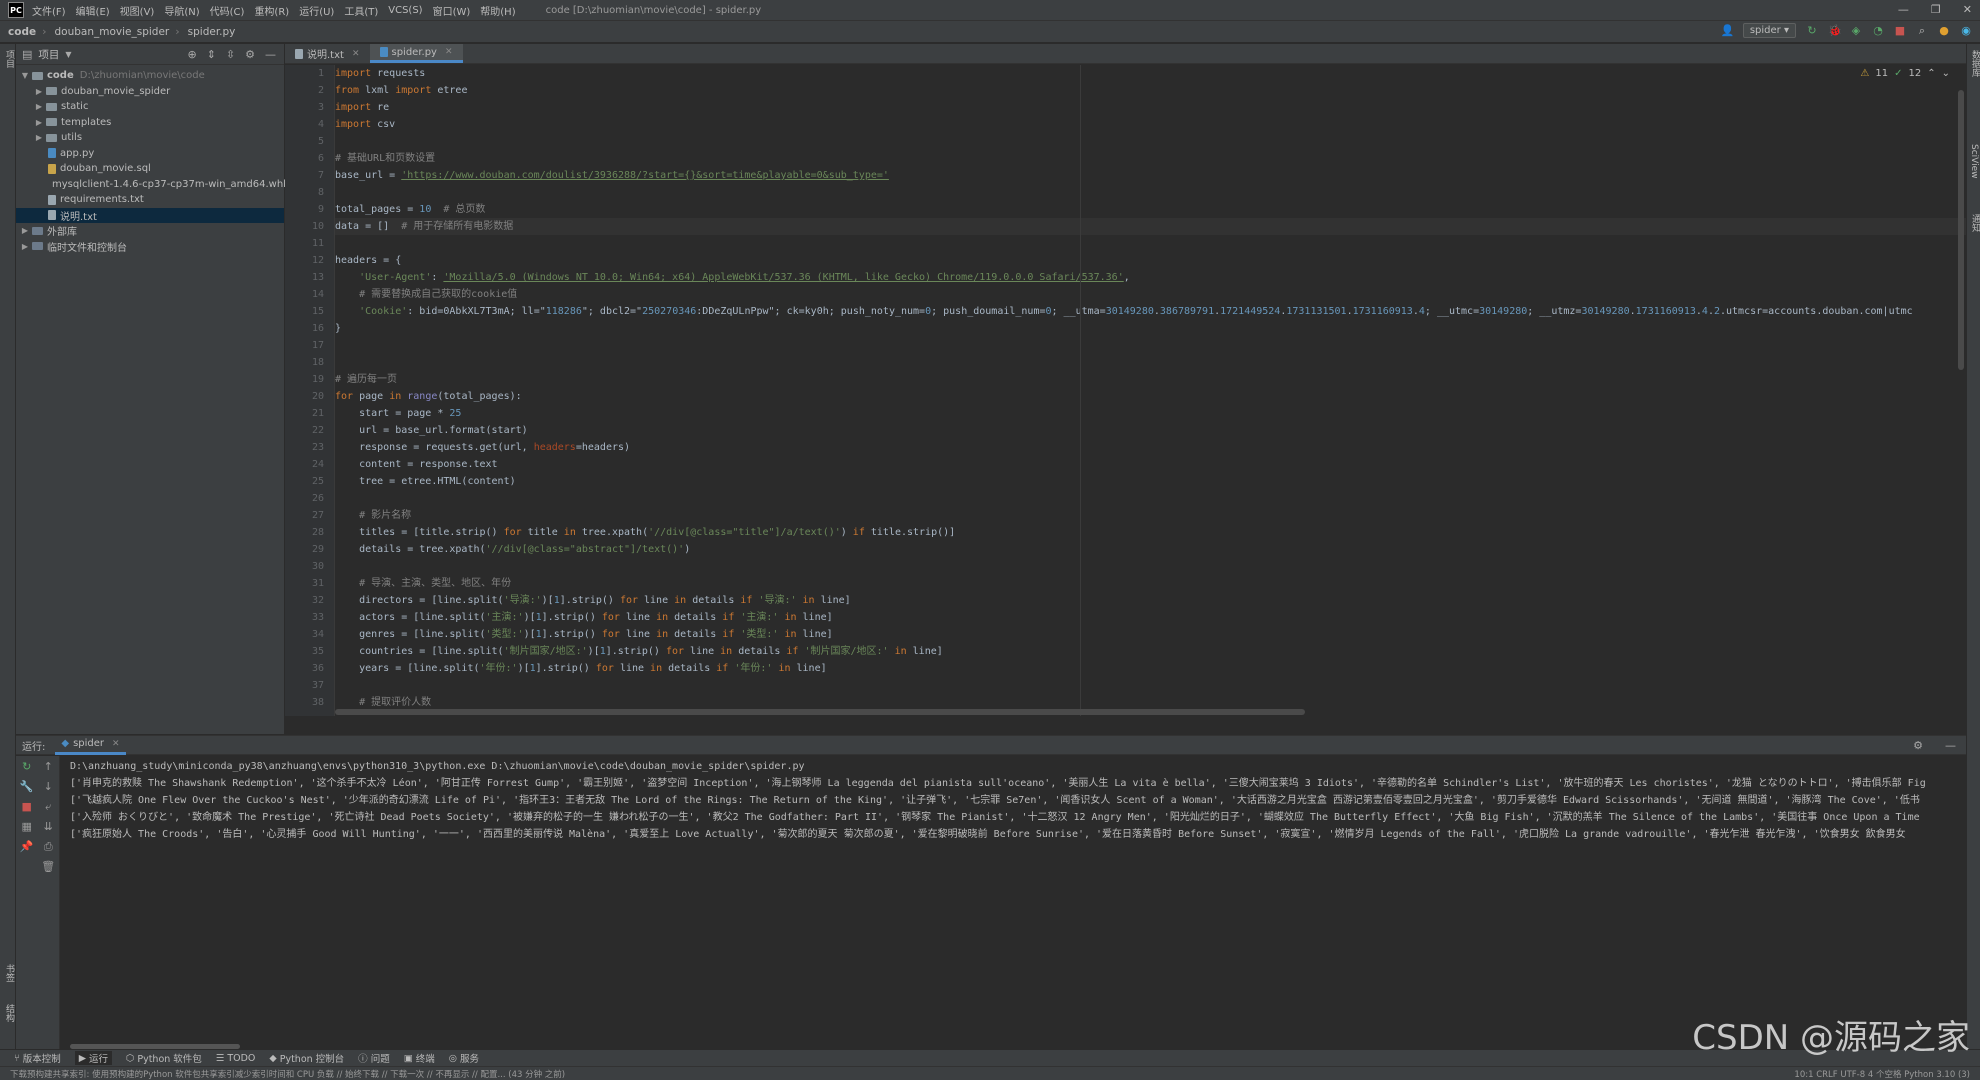  What do you see at coordinates (111, 32) in the screenshot?
I see `breadcrumb-folder: douban_movie_spider` at bounding box center [111, 32].